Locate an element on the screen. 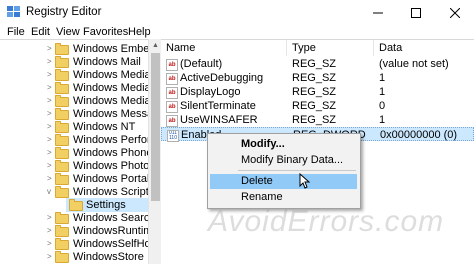 This screenshot has width=474, height=265. value-data: 1 is located at coordinates (382, 92).